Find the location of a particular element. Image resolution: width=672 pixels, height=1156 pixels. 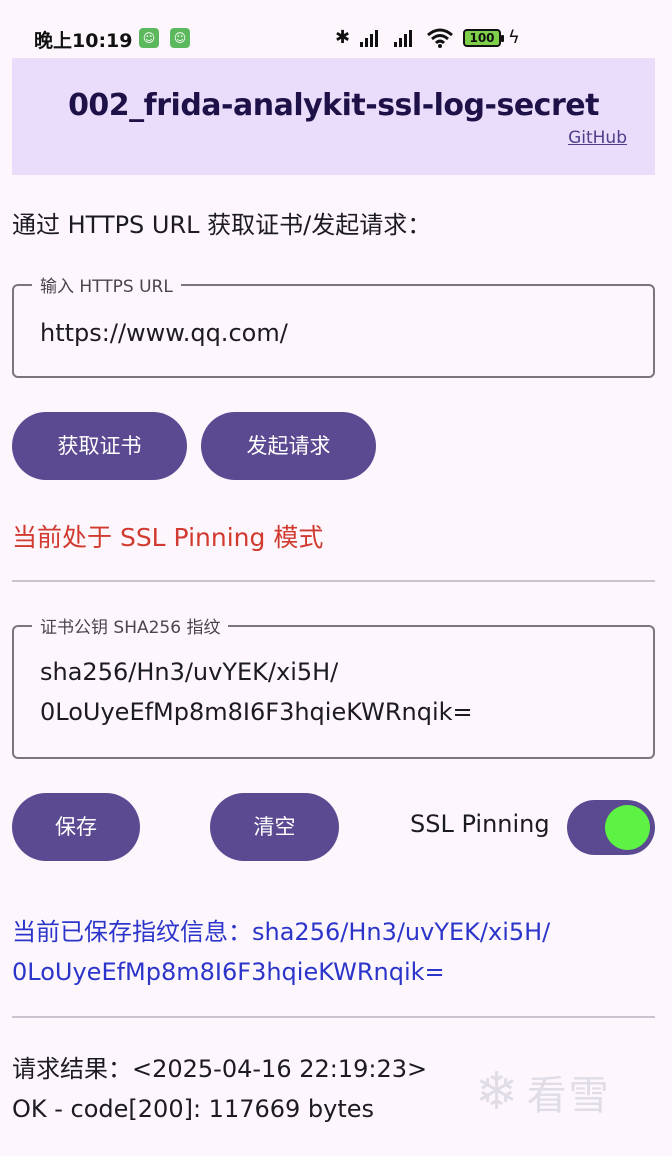

wifi-icon is located at coordinates (440, 38).